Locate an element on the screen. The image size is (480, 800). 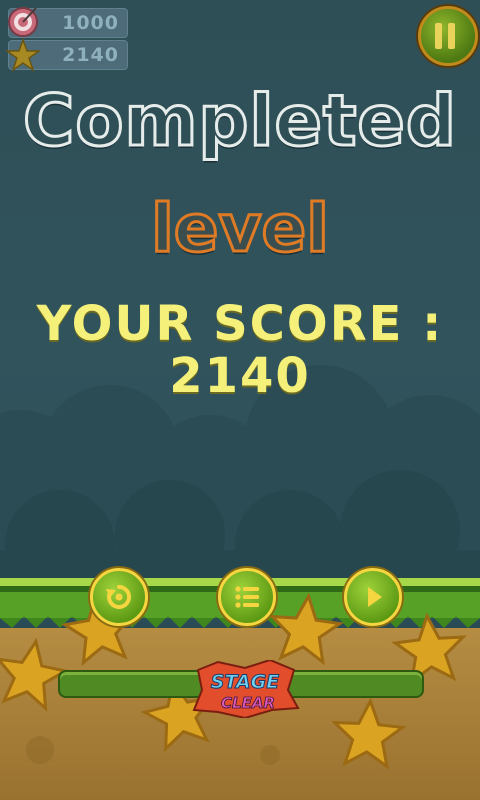
next-level-button is located at coordinates (373, 597).